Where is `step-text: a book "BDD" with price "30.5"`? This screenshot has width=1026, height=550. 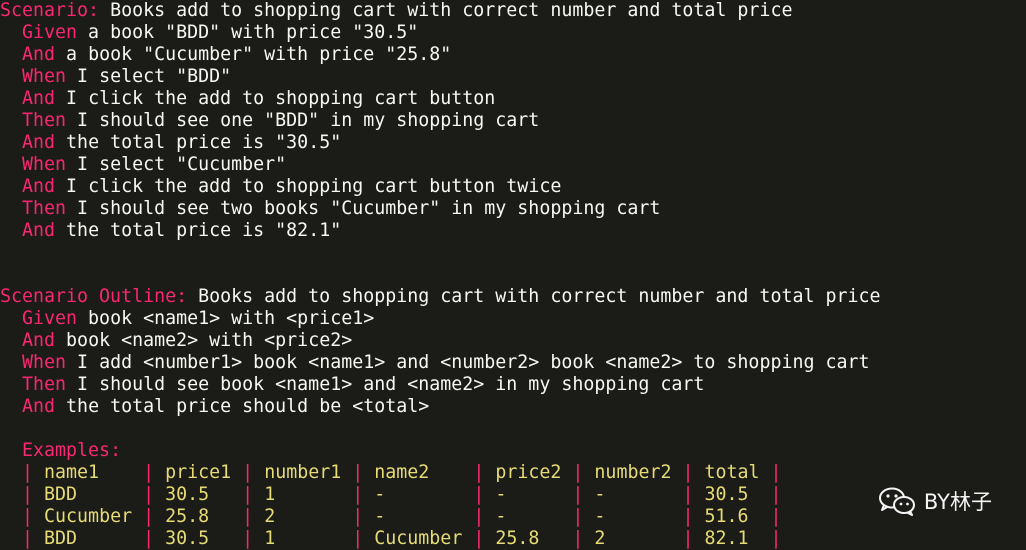 step-text: a book "BDD" with price "30.5" is located at coordinates (248, 32).